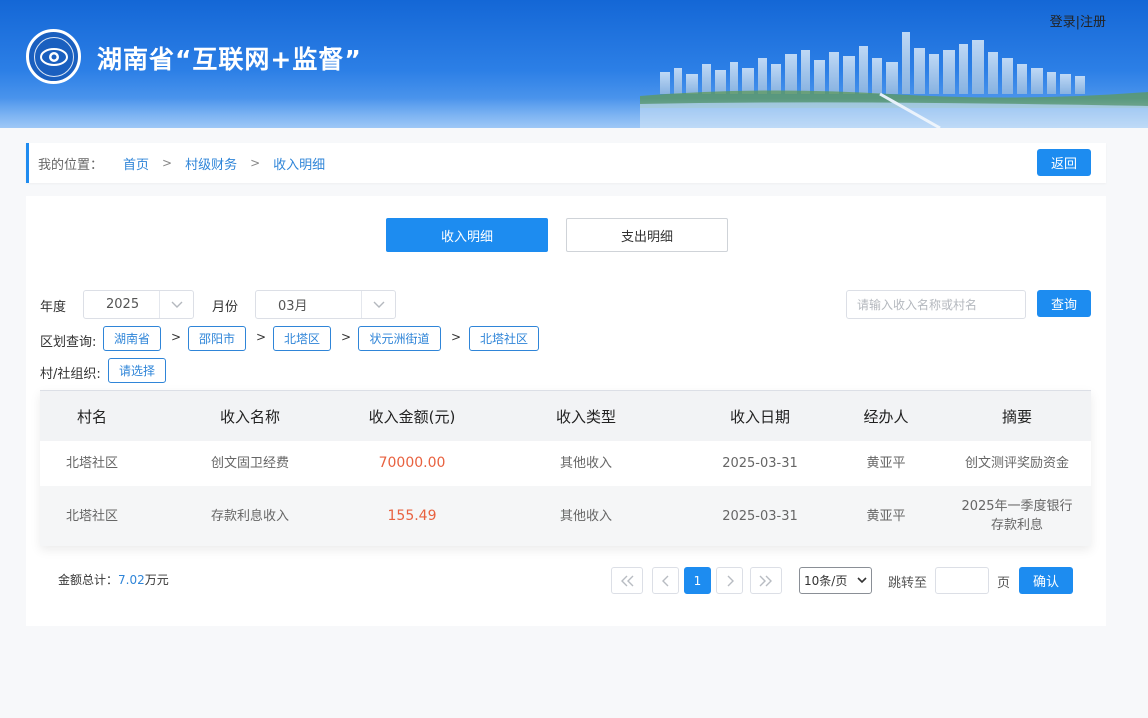 The image size is (1148, 718). I want to click on query-button: 查询, so click(1064, 303).